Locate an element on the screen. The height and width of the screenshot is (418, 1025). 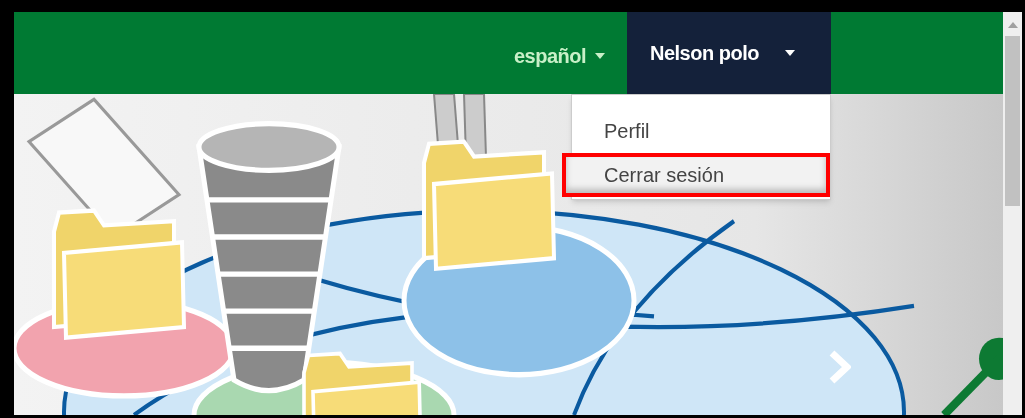
menu-item: Cerrar sesión is located at coordinates (696, 175).